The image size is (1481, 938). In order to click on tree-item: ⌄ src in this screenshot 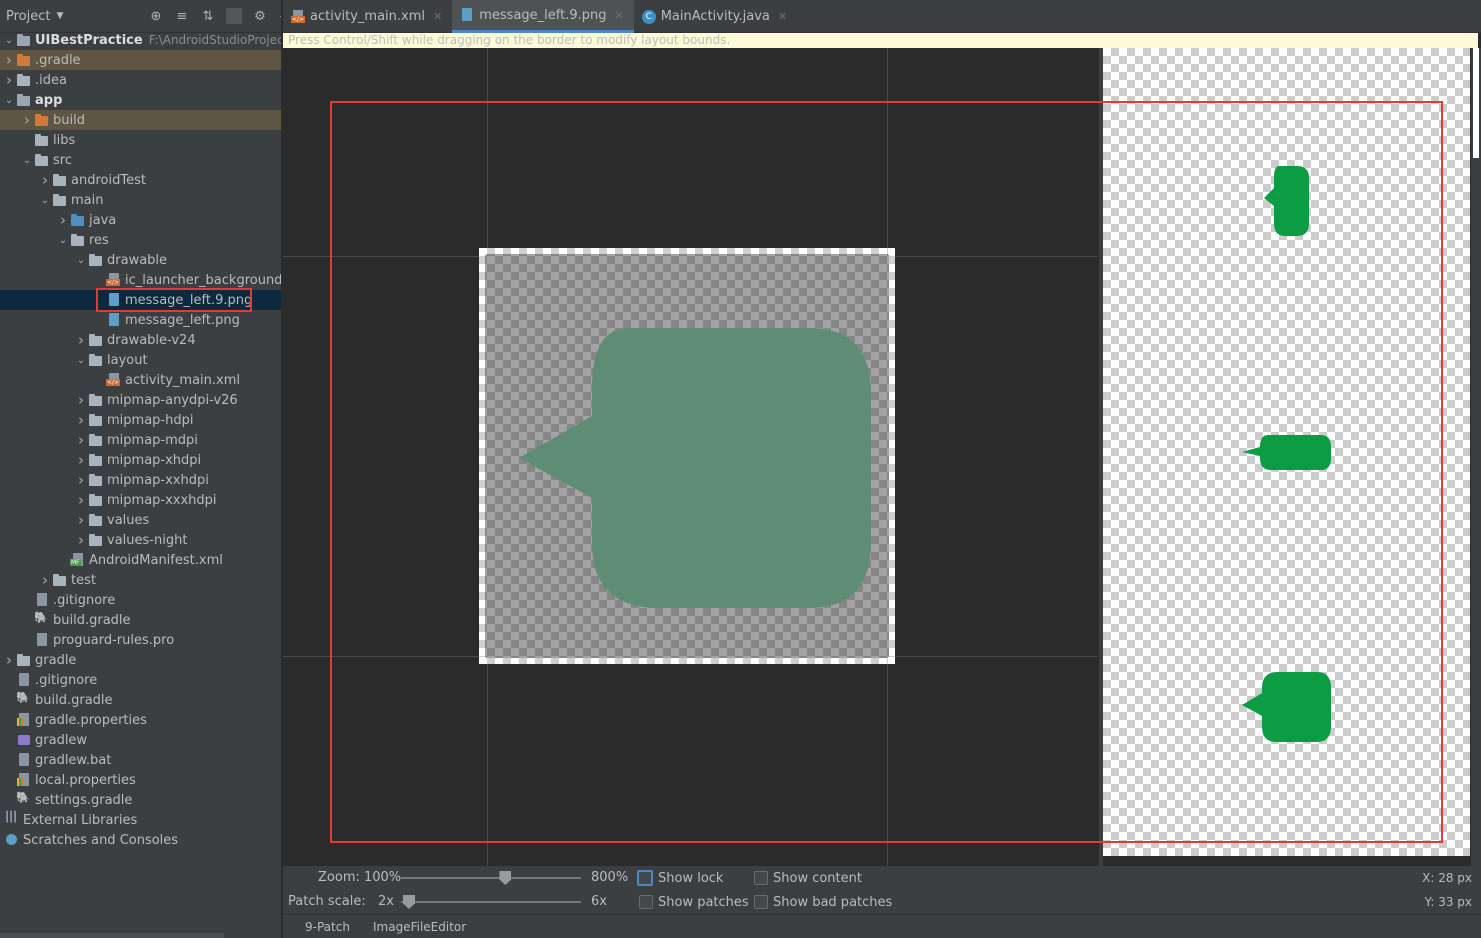, I will do `click(140, 160)`.